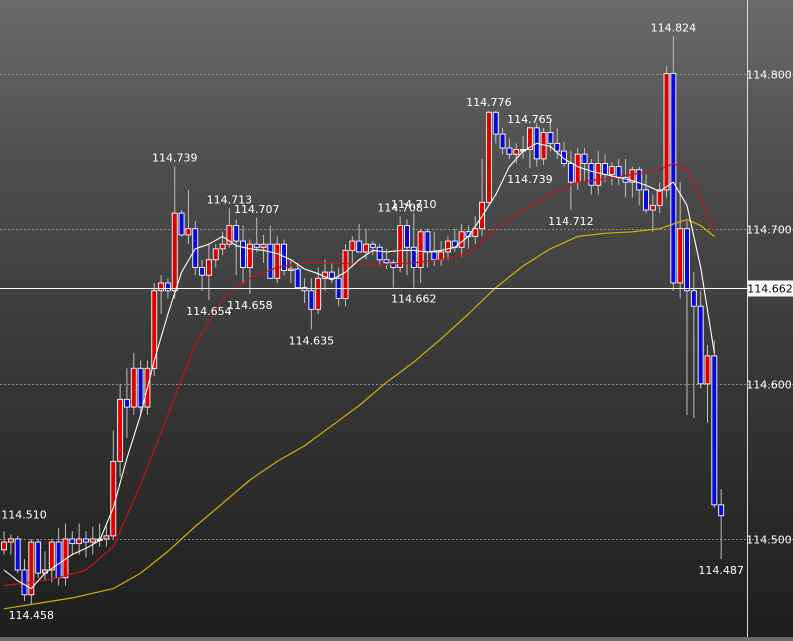 The image size is (793, 641). What do you see at coordinates (674, 27) in the screenshot?
I see `price-annotation: 114.824` at bounding box center [674, 27].